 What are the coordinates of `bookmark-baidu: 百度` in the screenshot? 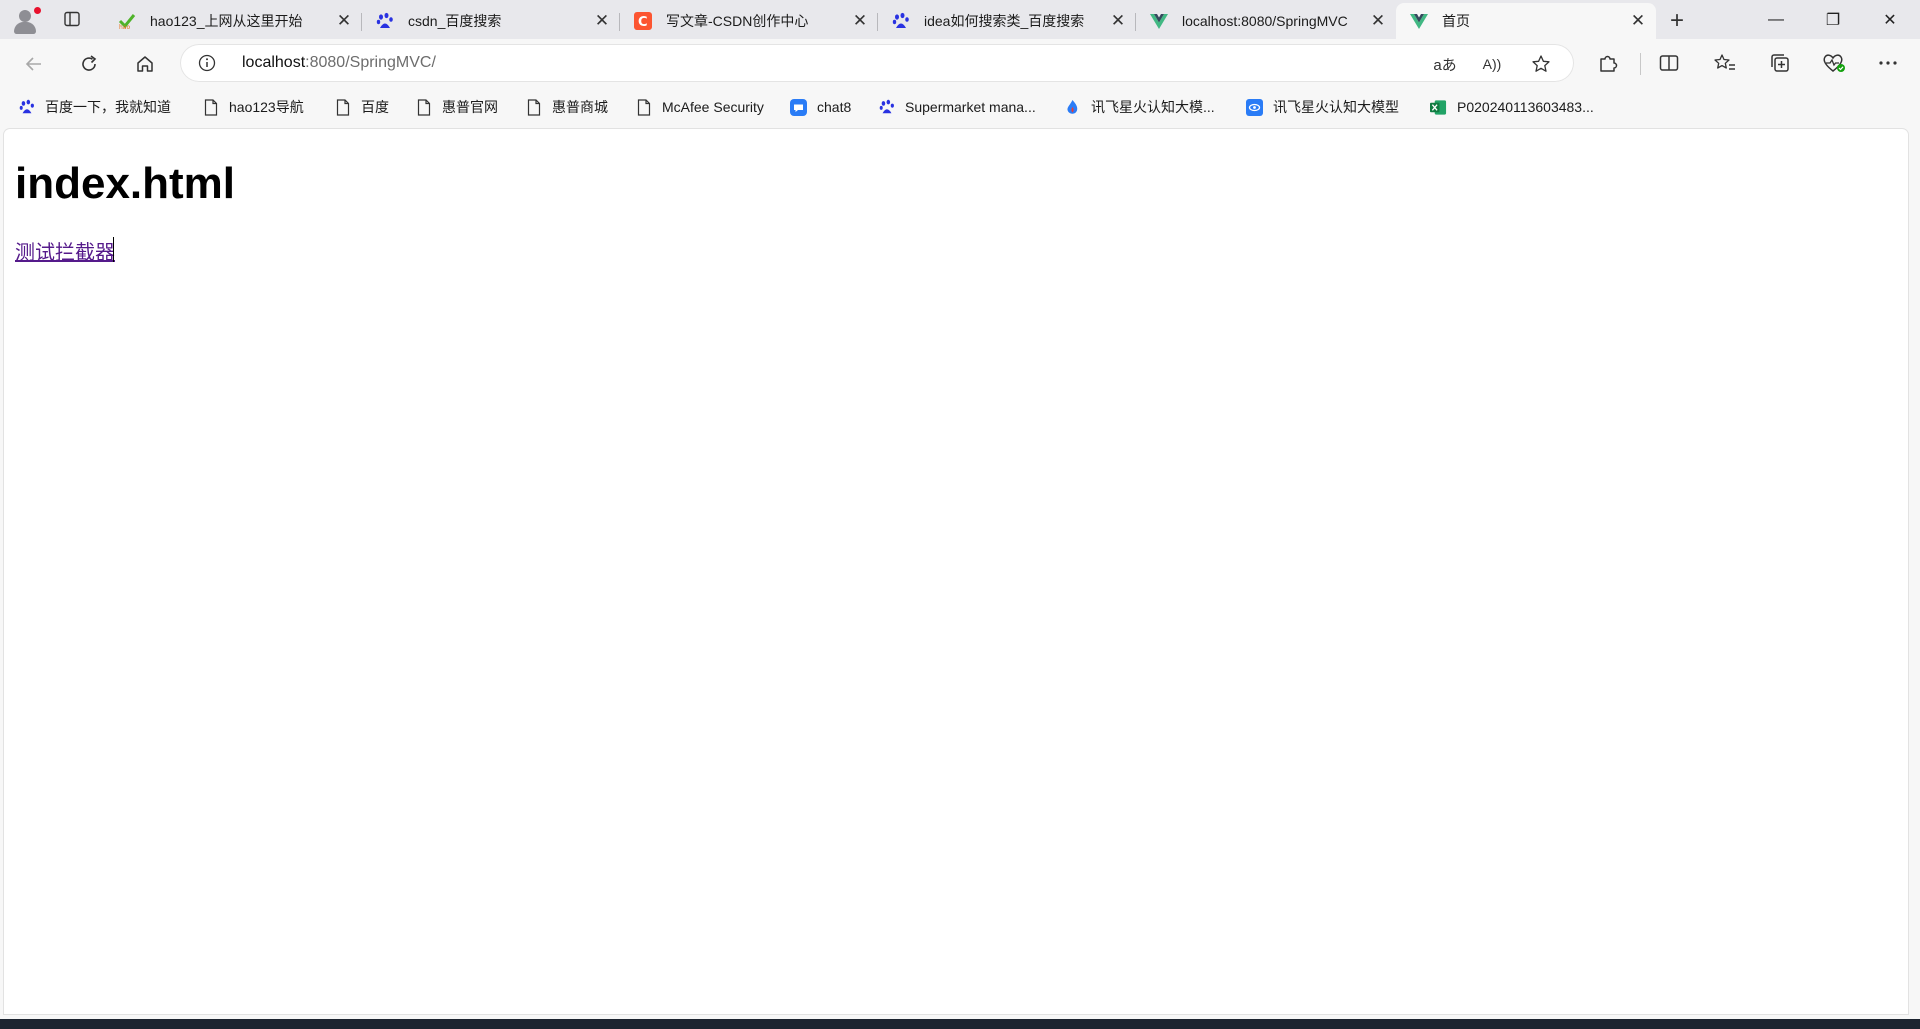 It's located at (361, 107).